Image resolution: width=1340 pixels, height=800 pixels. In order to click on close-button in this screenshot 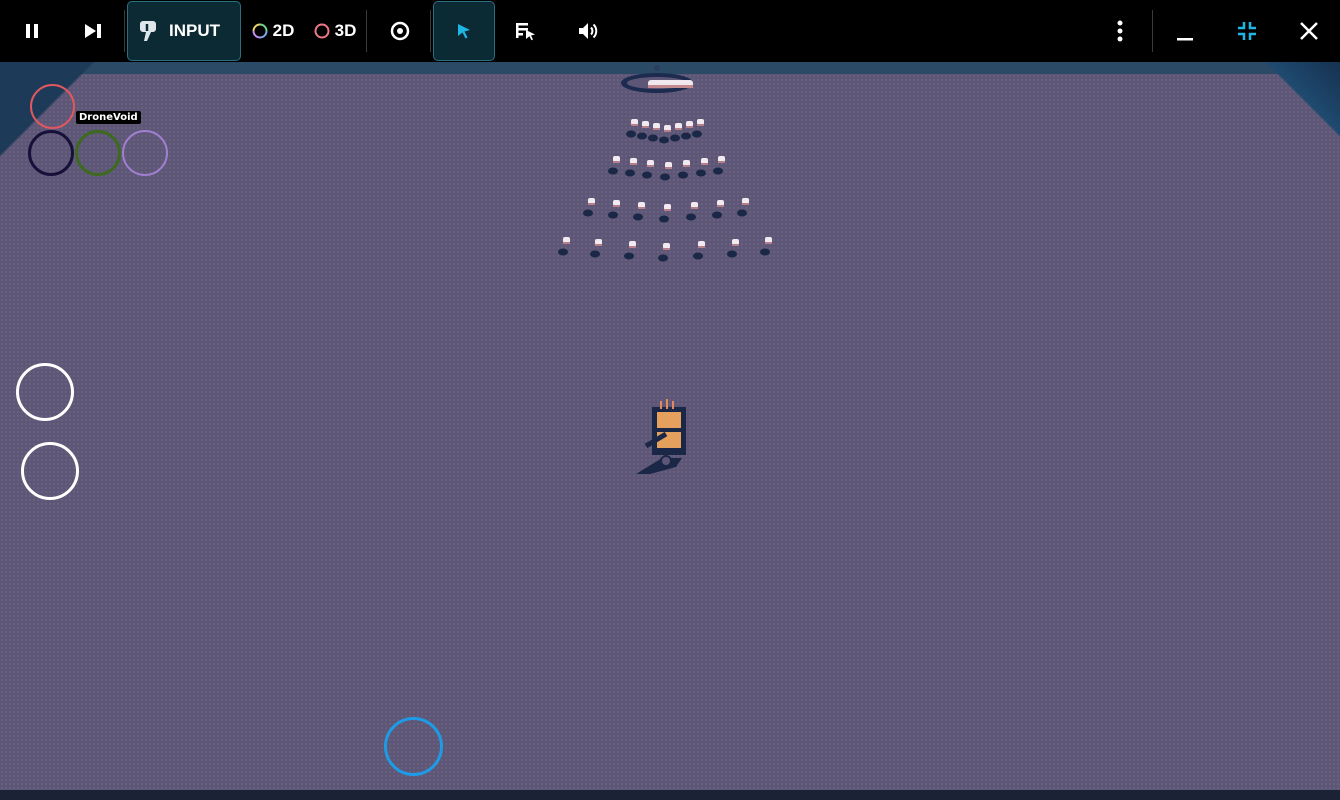, I will do `click(1309, 31)`.